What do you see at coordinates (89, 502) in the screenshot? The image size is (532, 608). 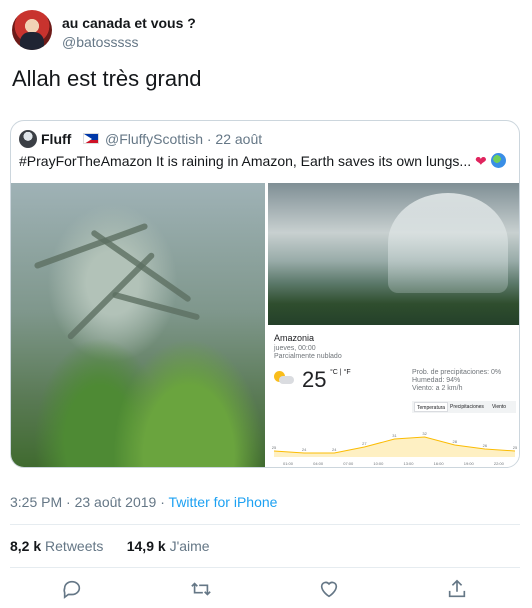 I see `tweet-time: 3:25 PM · 23 août 2019 ·` at bounding box center [89, 502].